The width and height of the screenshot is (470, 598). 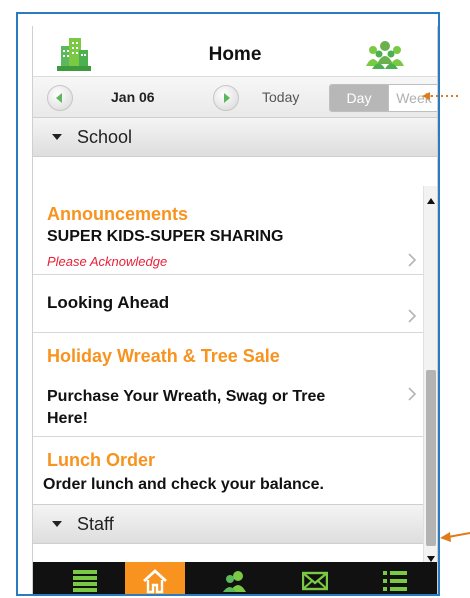 What do you see at coordinates (85, 581) in the screenshot?
I see `list-icon` at bounding box center [85, 581].